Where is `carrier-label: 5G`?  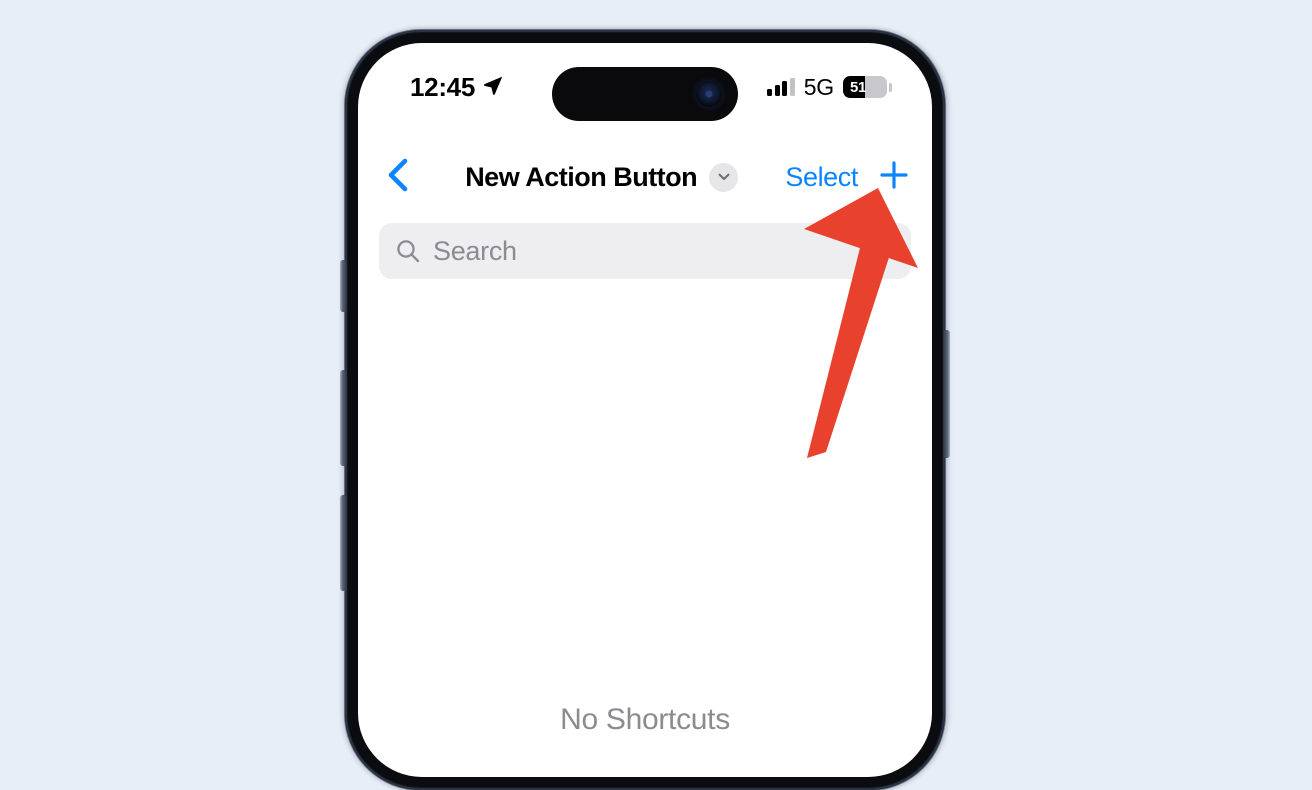
carrier-label: 5G is located at coordinates (818, 86).